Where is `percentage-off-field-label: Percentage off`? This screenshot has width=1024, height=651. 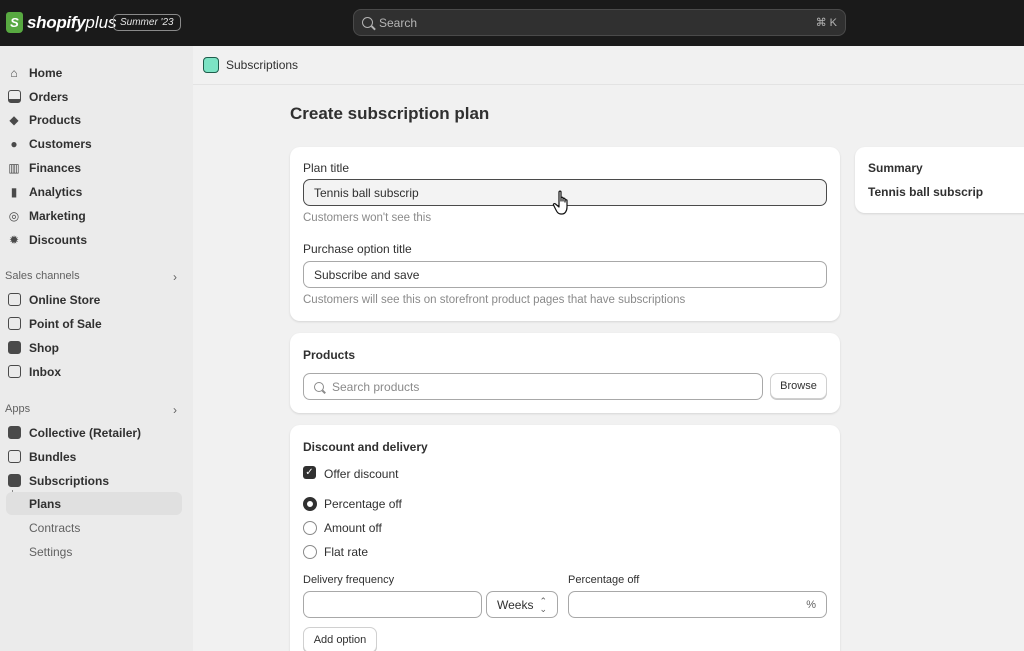
percentage-off-field-label: Percentage off is located at coordinates (604, 580).